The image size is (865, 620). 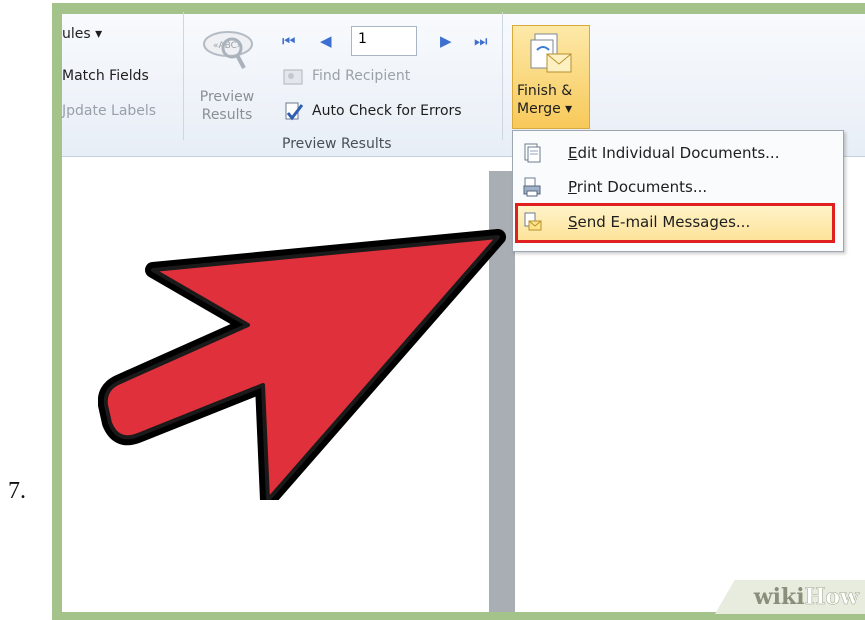 I want to click on record-number-input: 1, so click(x=384, y=41).